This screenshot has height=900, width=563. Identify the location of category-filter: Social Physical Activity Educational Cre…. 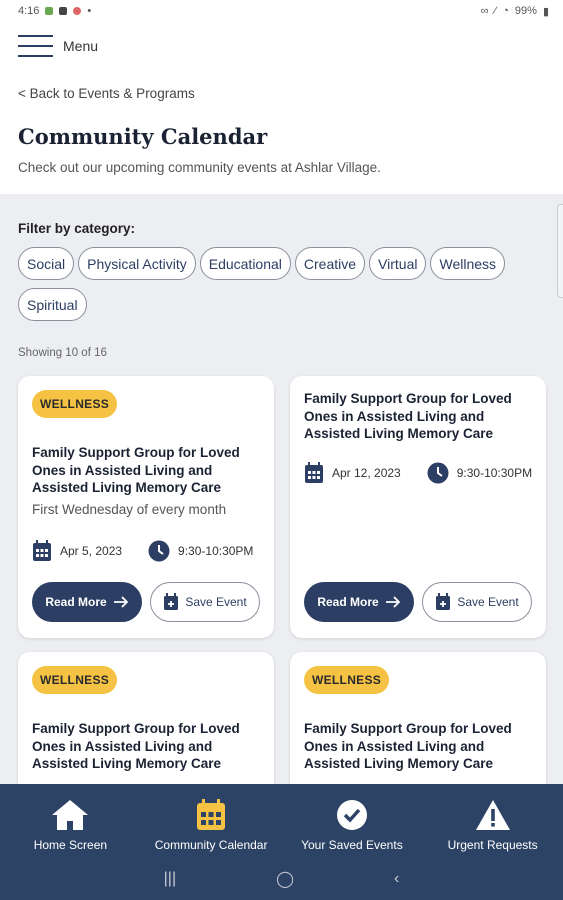
(278, 284).